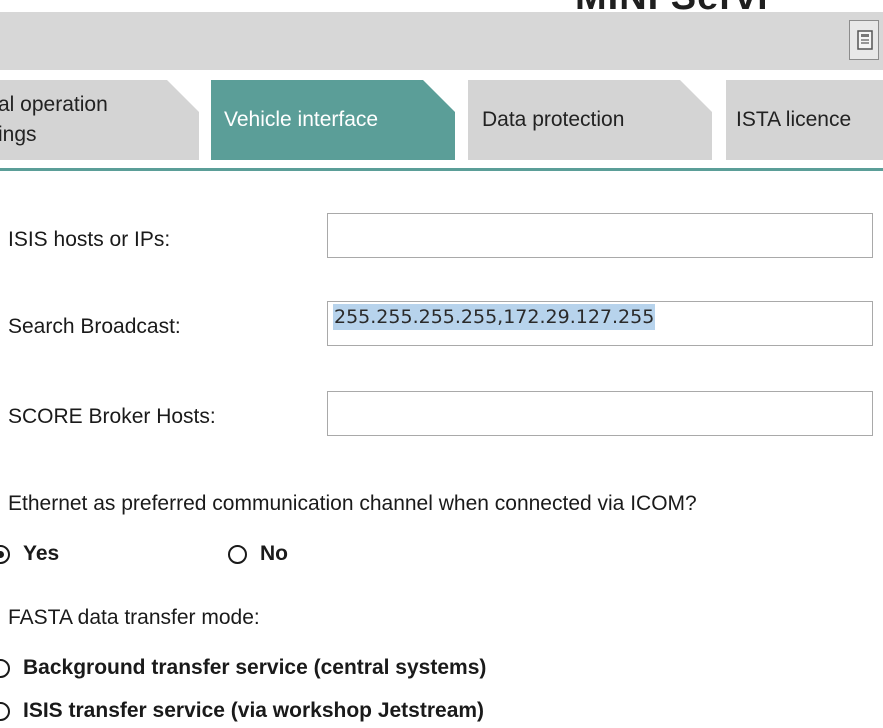 The height and width of the screenshot is (728, 883). I want to click on print-icon, so click(865, 40).